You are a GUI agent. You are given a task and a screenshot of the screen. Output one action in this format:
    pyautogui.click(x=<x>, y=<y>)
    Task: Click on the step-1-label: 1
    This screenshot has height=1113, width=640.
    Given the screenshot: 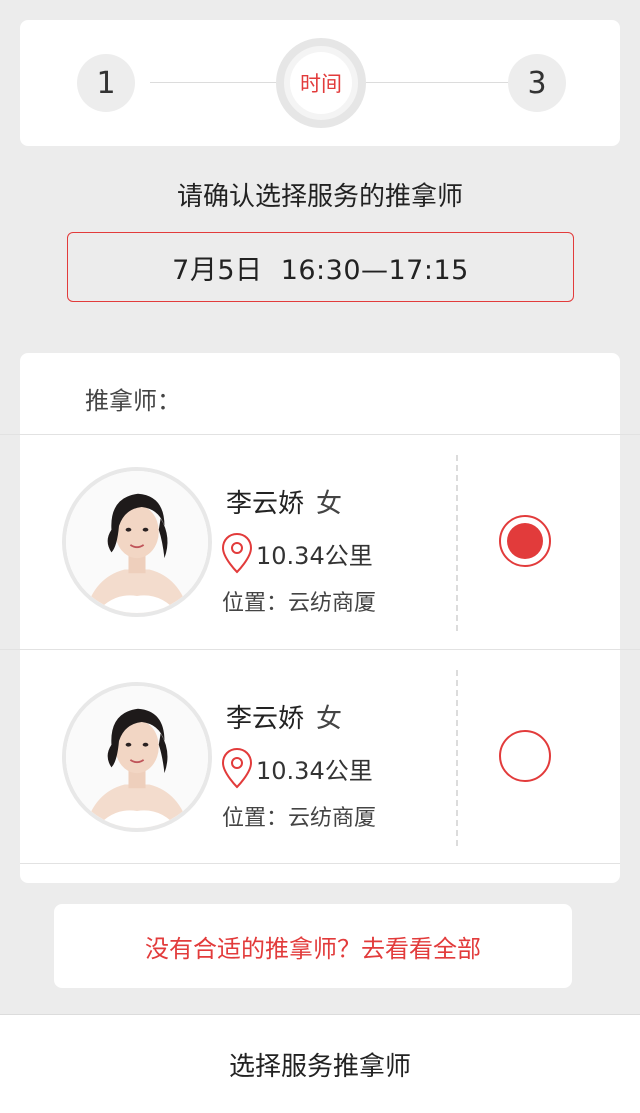 What is the action you would take?
    pyautogui.click(x=106, y=83)
    